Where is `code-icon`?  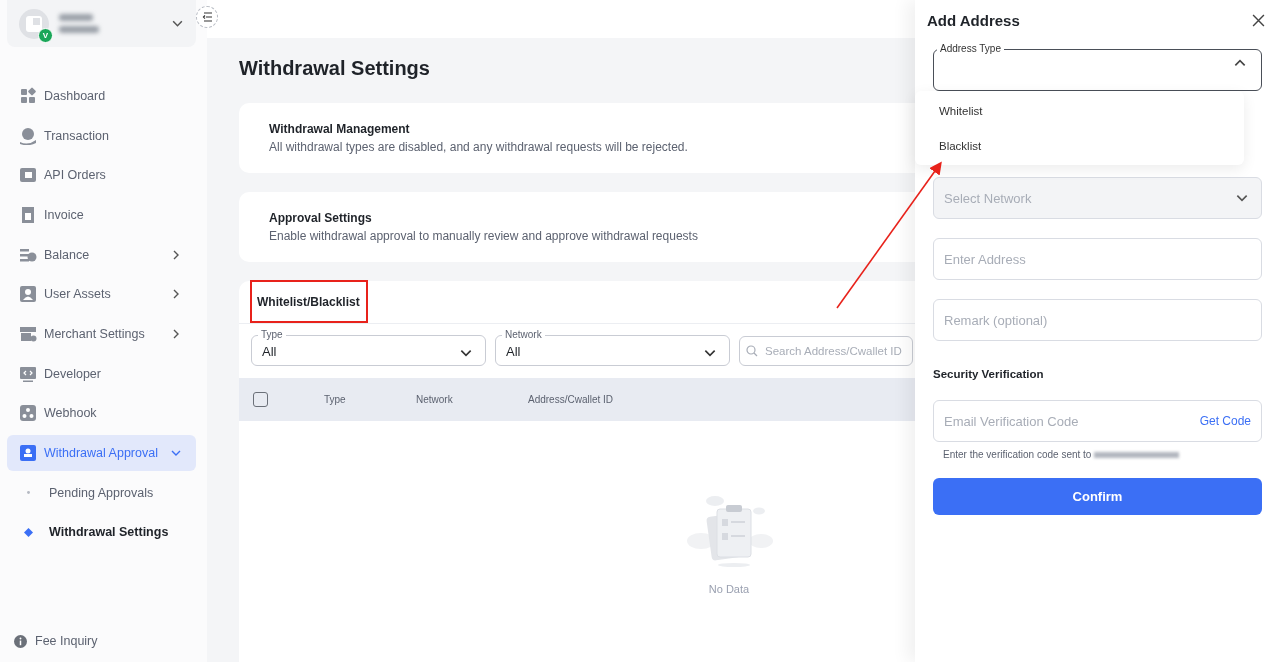 code-icon is located at coordinates (28, 373).